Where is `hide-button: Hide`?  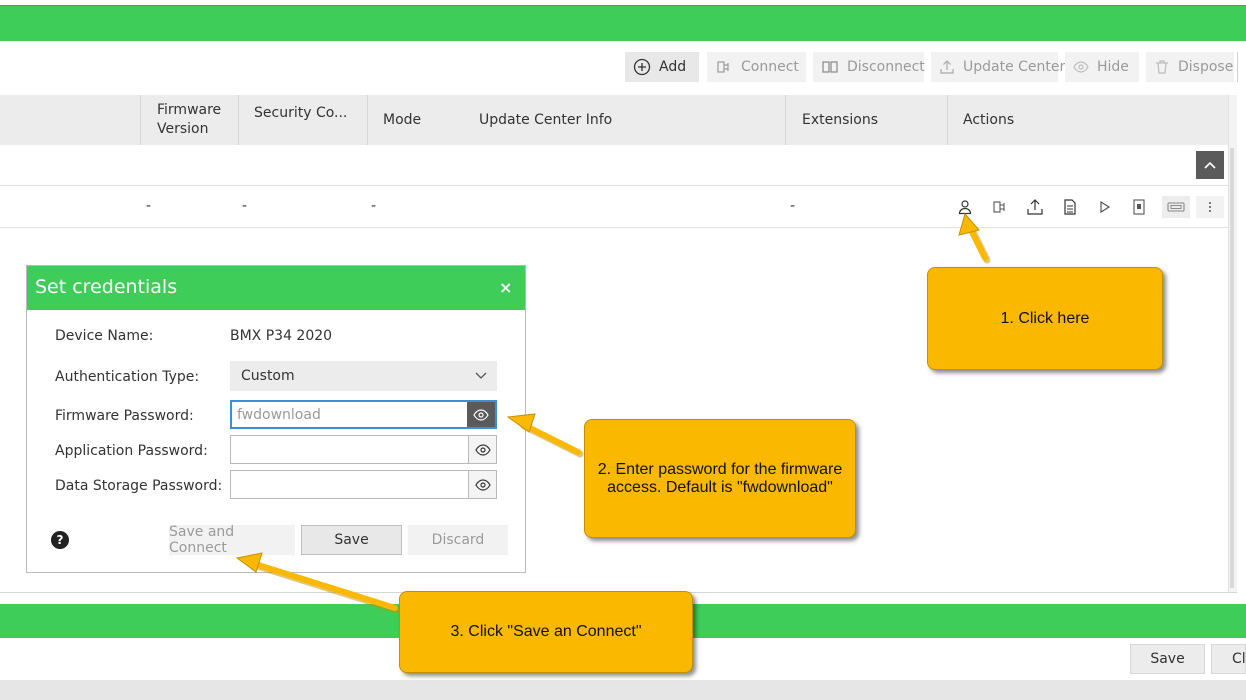 hide-button: Hide is located at coordinates (1102, 67).